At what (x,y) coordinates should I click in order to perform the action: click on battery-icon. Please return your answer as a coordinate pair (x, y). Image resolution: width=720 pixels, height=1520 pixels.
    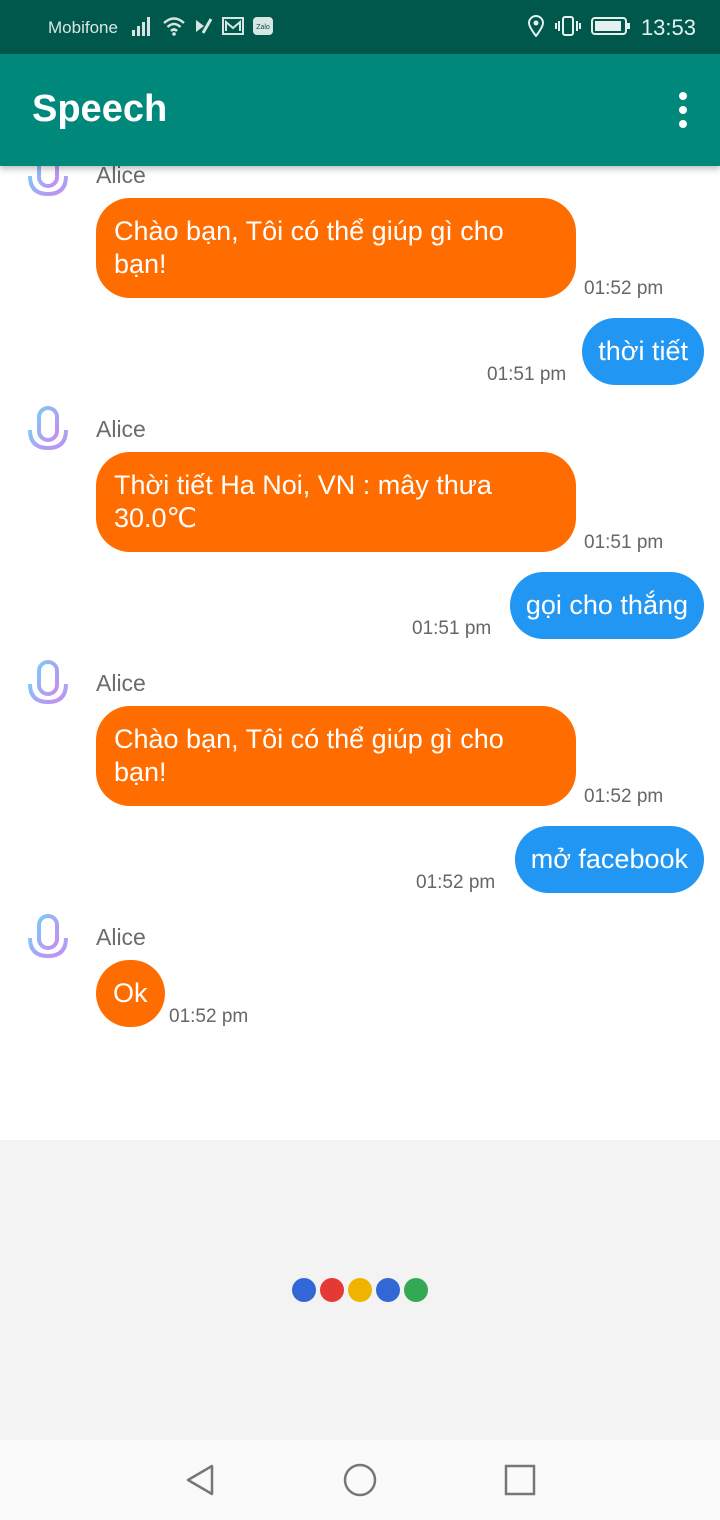
    Looking at the image, I should click on (610, 28).